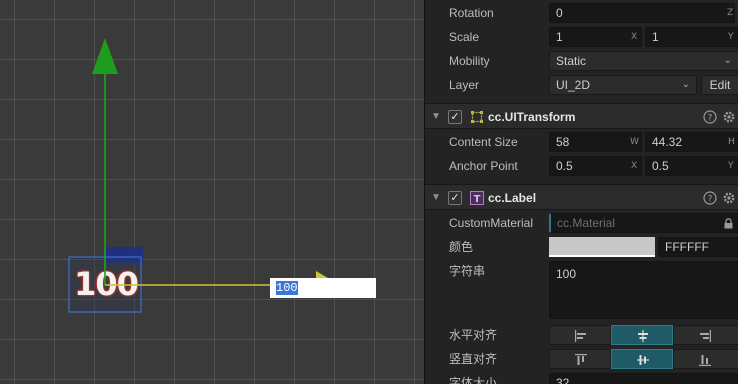 The image size is (738, 384). Describe the element at coordinates (473, 335) in the screenshot. I see `h-align-label: 水平对齐` at that location.